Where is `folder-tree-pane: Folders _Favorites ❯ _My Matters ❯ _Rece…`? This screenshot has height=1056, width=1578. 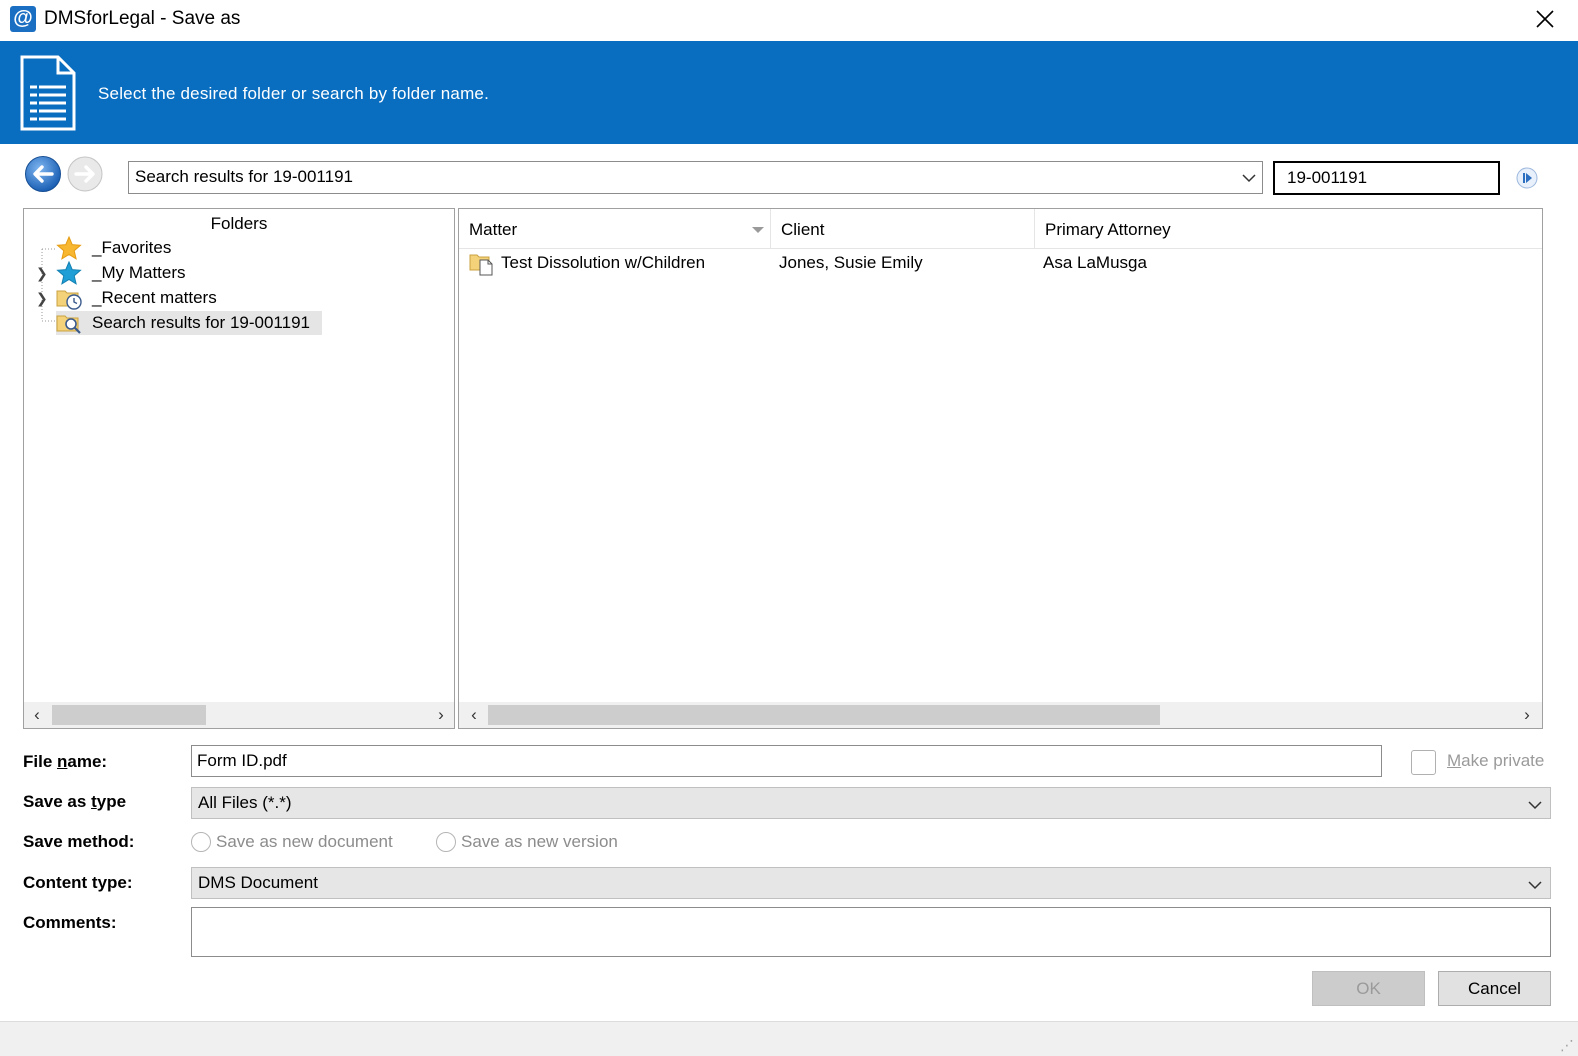
folder-tree-pane: Folders _Favorites ❯ _My Matters ❯ _Rece… is located at coordinates (239, 468).